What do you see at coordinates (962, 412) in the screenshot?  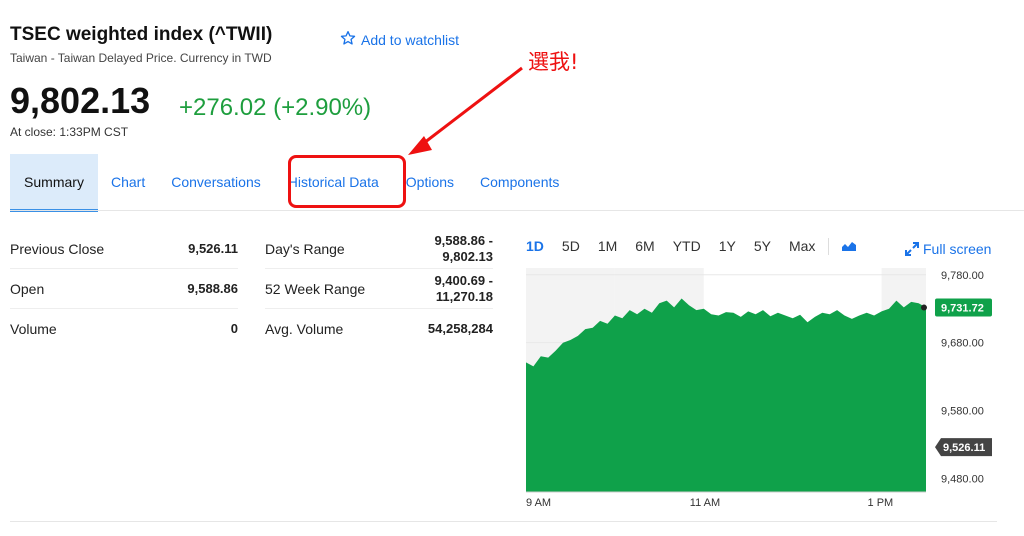 I see `y-tick-label: 9,580.00` at bounding box center [962, 412].